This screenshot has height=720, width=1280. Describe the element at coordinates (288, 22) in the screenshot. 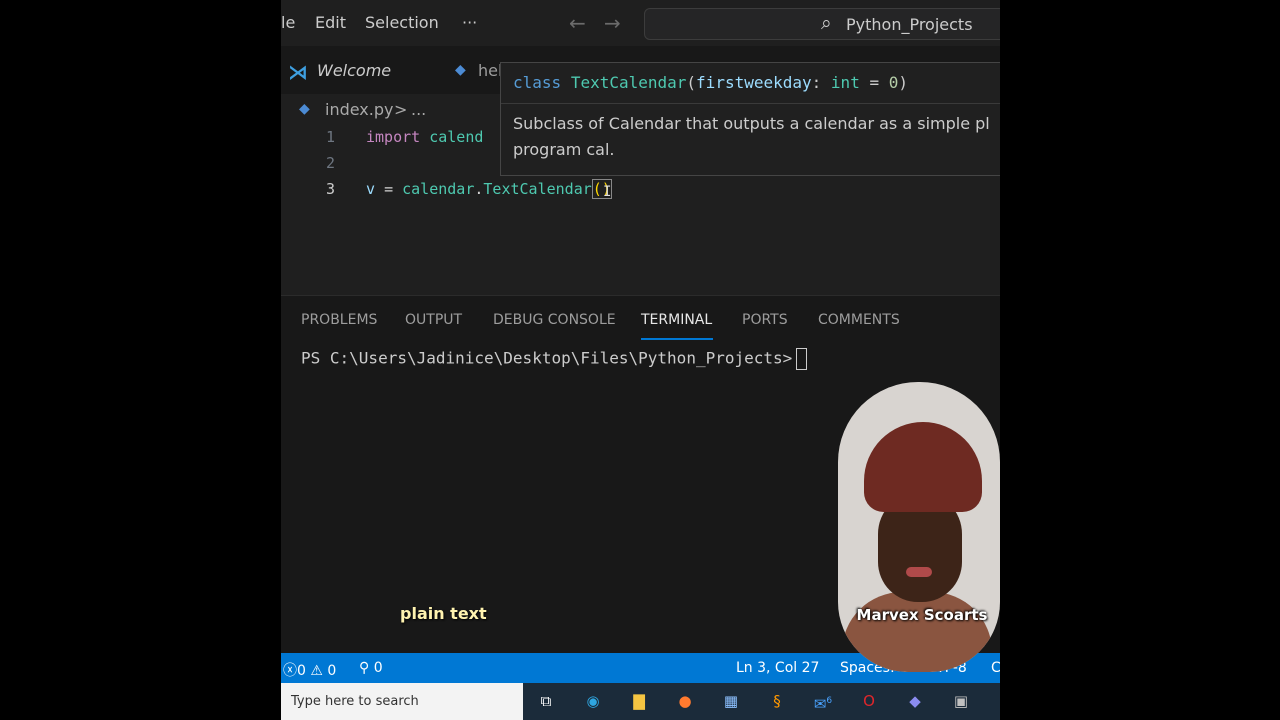

I see `menu-file: le` at that location.